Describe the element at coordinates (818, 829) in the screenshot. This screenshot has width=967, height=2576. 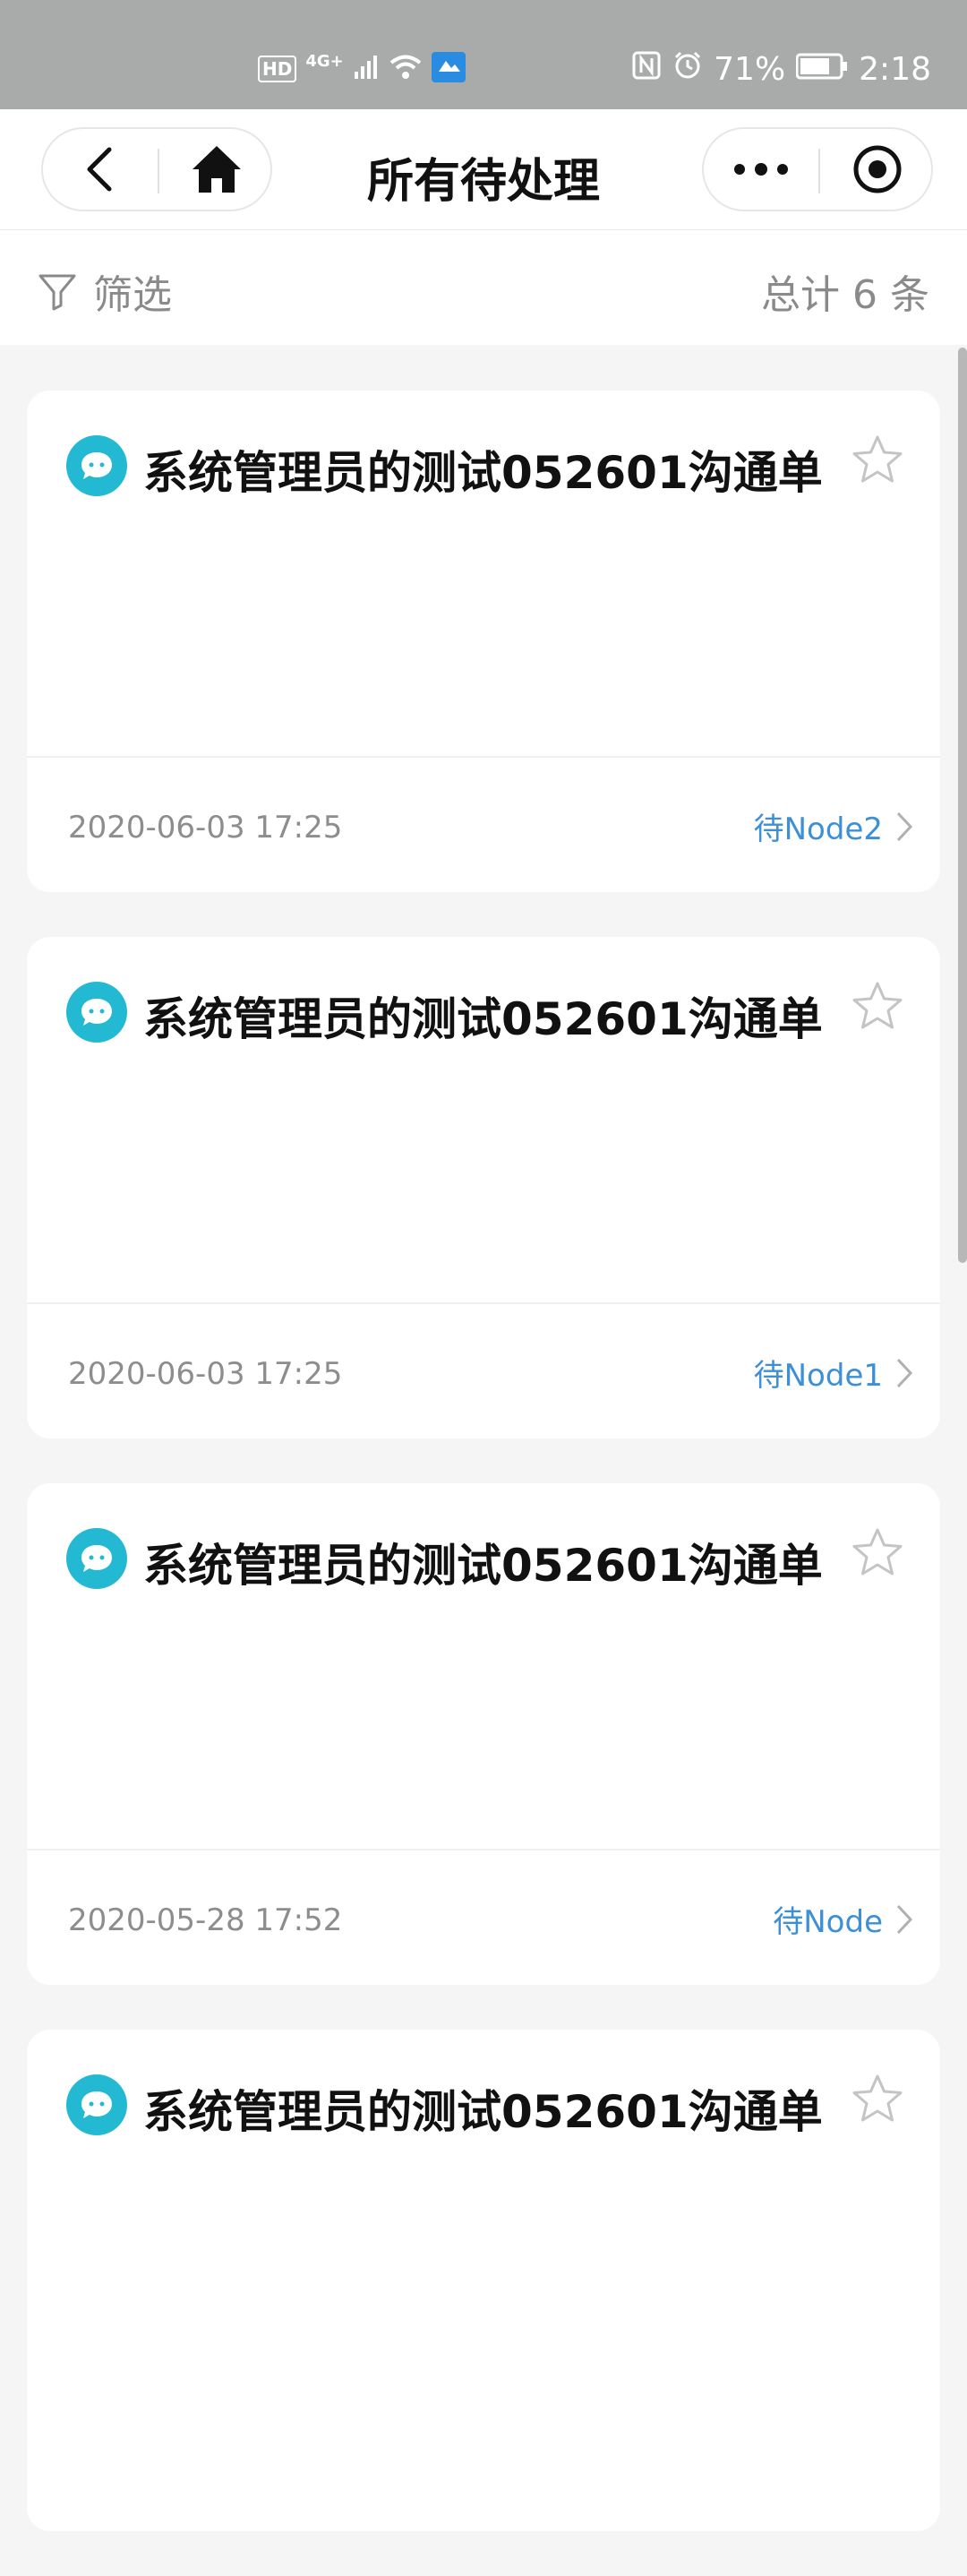
I see `card-status-label: 待Node2` at that location.